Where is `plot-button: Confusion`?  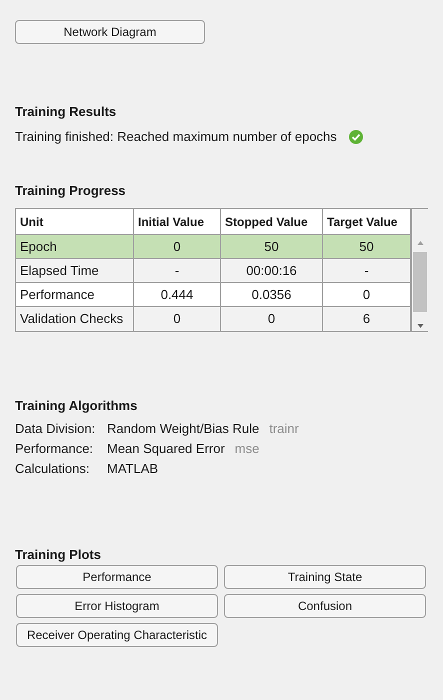 plot-button: Confusion is located at coordinates (325, 606).